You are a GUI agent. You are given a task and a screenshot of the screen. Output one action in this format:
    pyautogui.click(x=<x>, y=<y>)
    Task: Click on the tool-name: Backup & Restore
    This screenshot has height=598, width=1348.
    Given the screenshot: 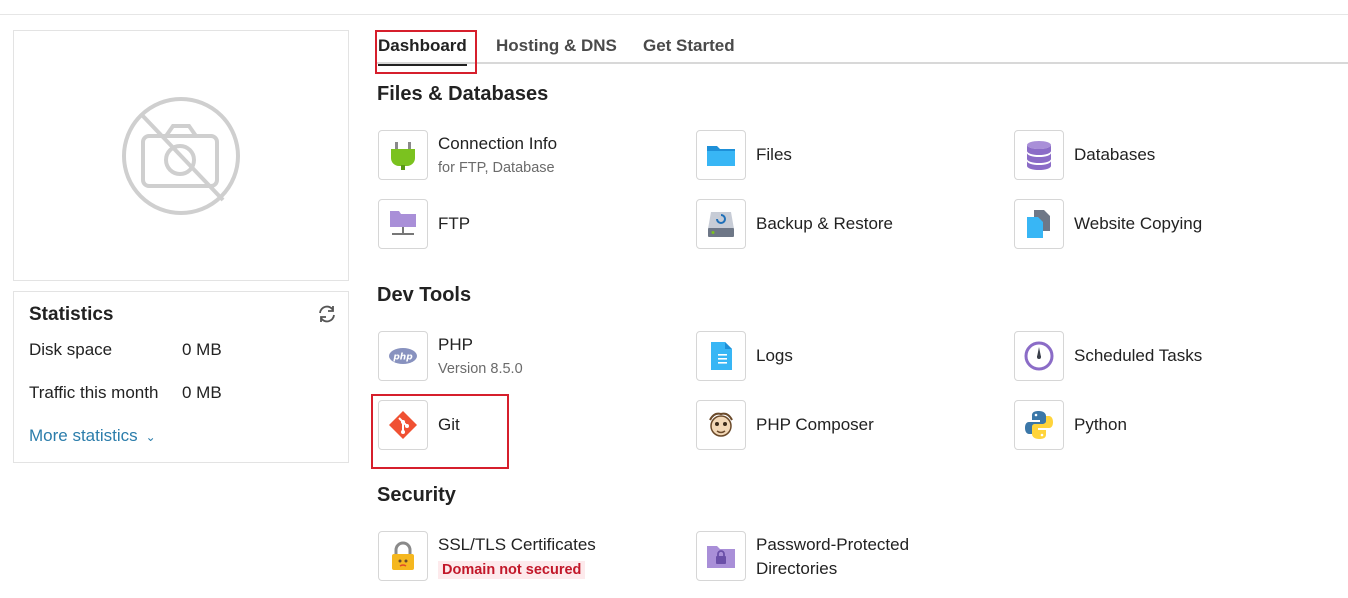 What is the action you would take?
    pyautogui.click(x=825, y=223)
    